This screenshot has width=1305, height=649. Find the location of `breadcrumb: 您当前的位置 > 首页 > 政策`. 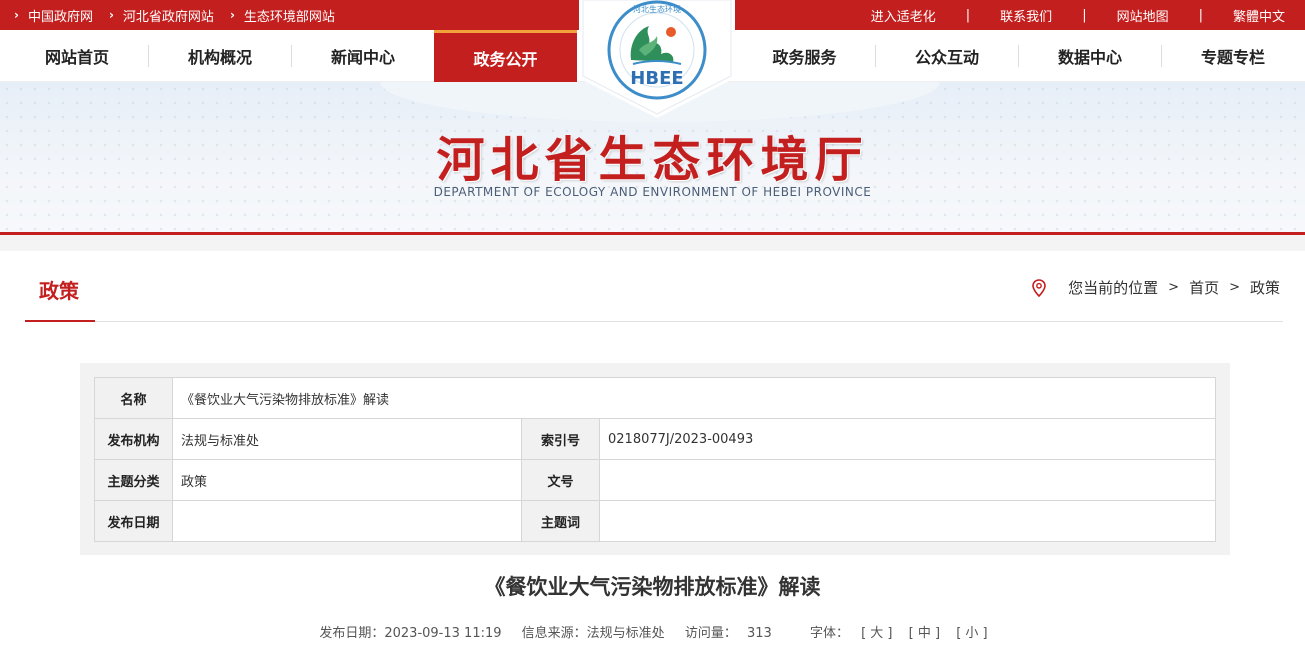

breadcrumb: 您当前的位置 > 首页 > 政策 is located at coordinates (1156, 287).